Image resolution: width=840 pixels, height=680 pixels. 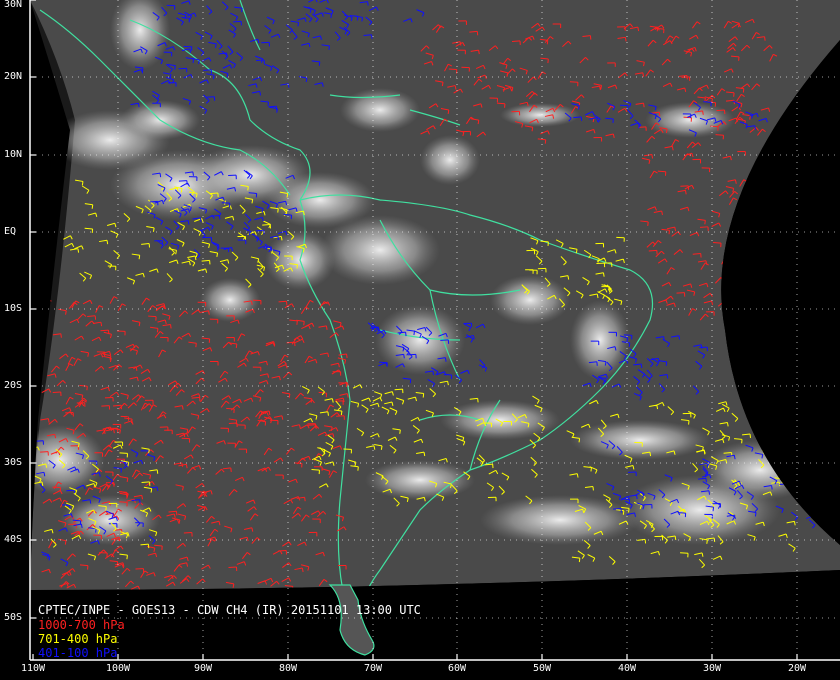 What do you see at coordinates (33, 668) in the screenshot?
I see `lon-label: 110W` at bounding box center [33, 668].